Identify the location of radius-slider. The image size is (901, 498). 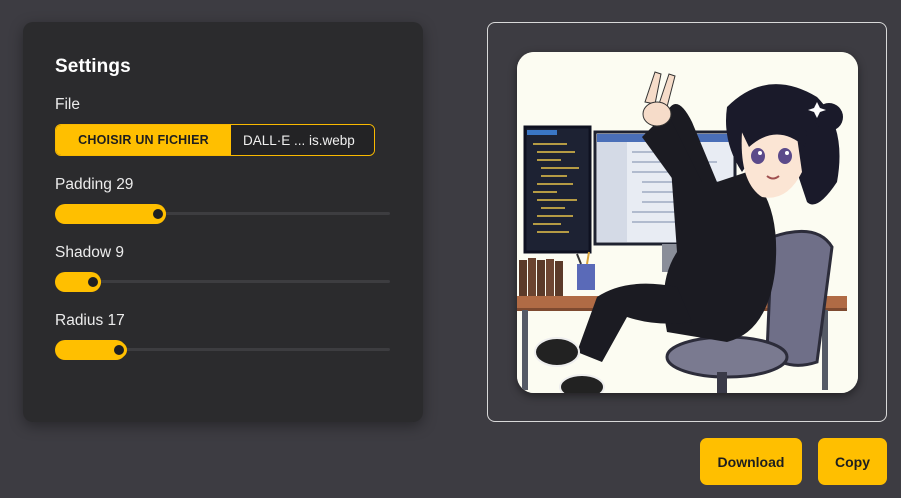
(222, 350).